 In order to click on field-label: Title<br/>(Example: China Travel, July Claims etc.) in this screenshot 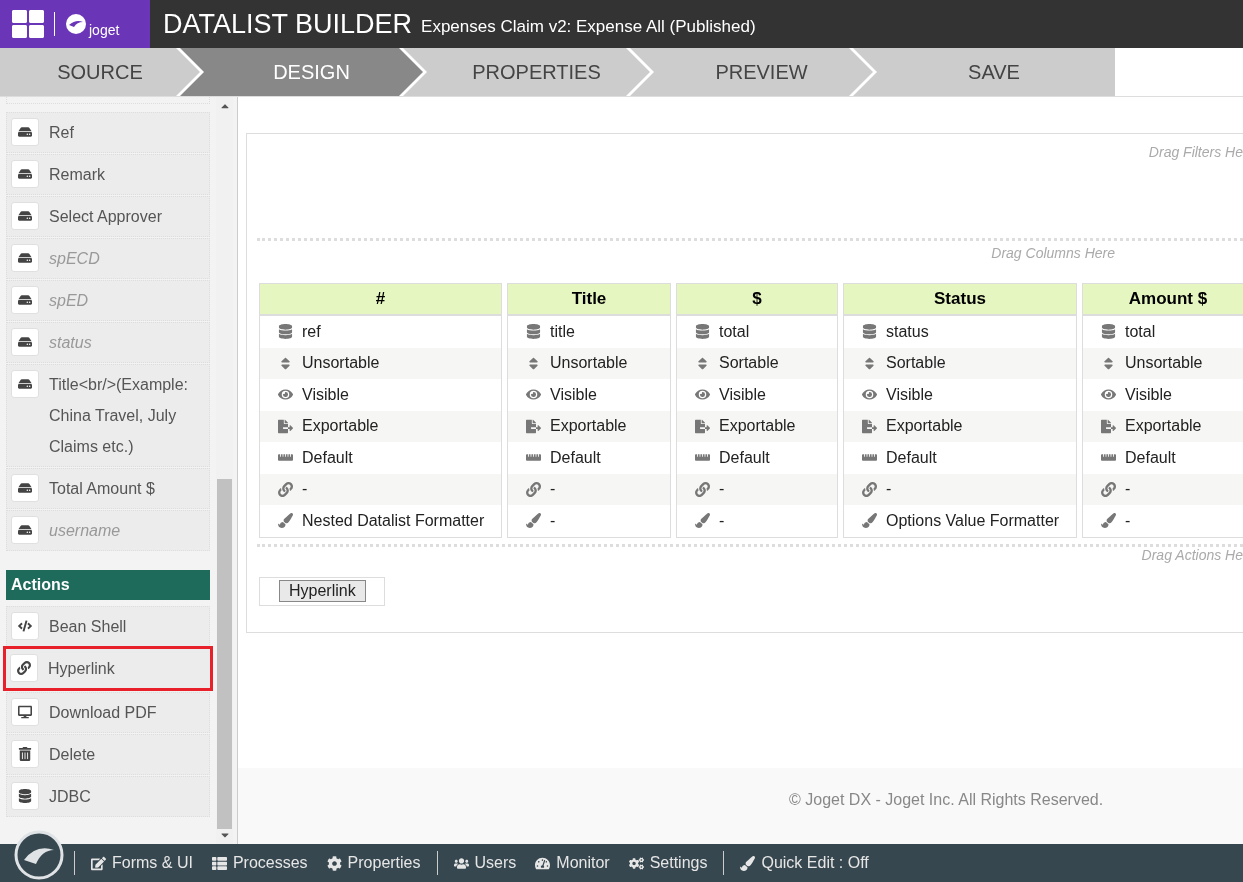, I will do `click(119, 416)`.